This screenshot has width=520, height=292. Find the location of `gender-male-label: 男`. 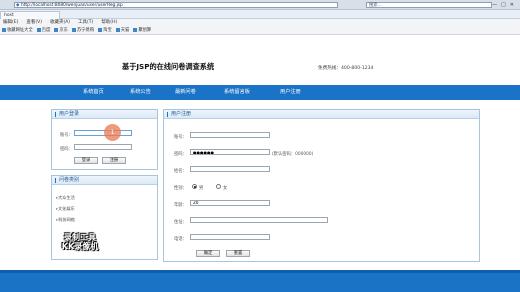

gender-male-label: 男 is located at coordinates (201, 188).